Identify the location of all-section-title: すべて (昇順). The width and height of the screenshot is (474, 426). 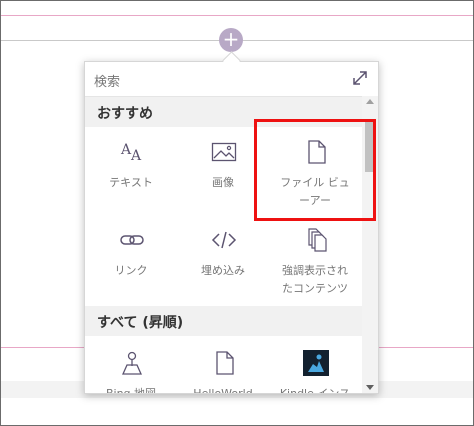
(140, 323).